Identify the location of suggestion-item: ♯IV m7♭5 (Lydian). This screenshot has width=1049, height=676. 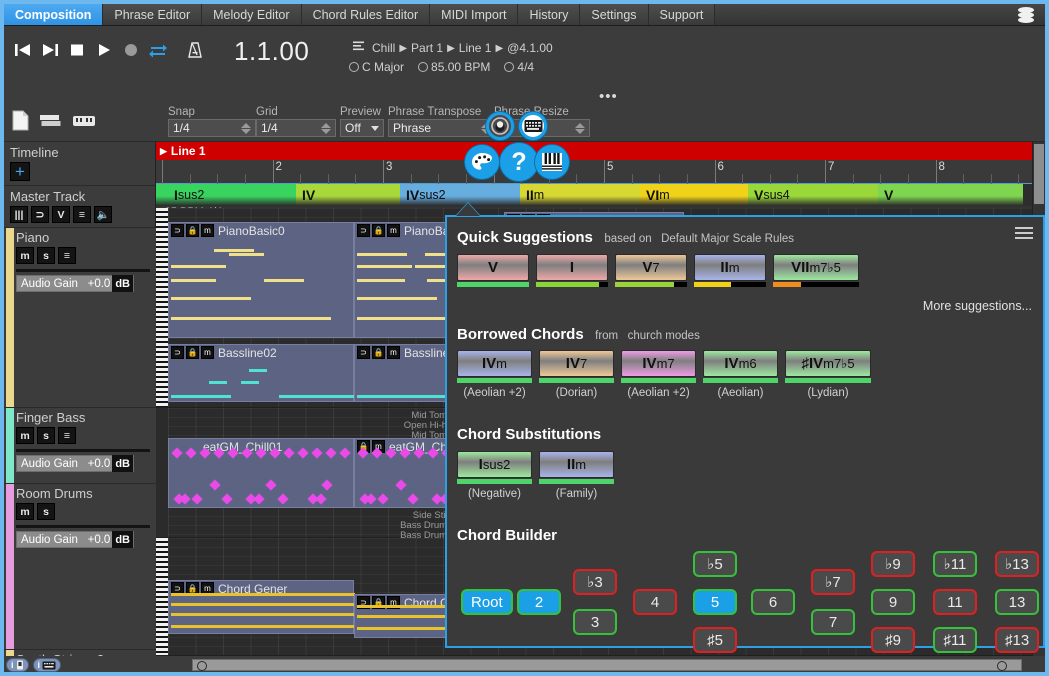
(828, 374).